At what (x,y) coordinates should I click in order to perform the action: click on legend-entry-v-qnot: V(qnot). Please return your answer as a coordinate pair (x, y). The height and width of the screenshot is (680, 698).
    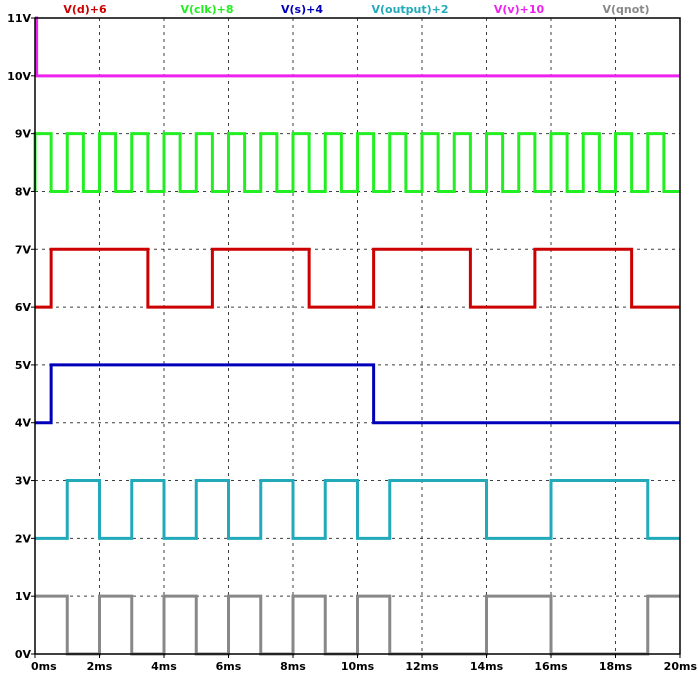
    Looking at the image, I should click on (625, 9).